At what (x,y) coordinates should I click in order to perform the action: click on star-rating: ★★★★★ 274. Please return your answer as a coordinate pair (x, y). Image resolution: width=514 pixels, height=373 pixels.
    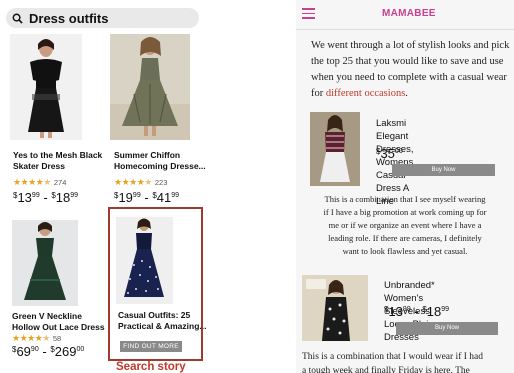
    Looking at the image, I should click on (40, 182).